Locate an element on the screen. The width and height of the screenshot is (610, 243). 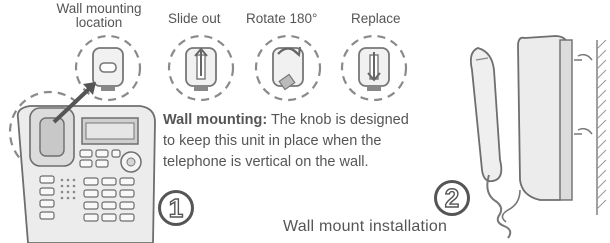
badge-step-1: 1 is located at coordinates (176, 208).